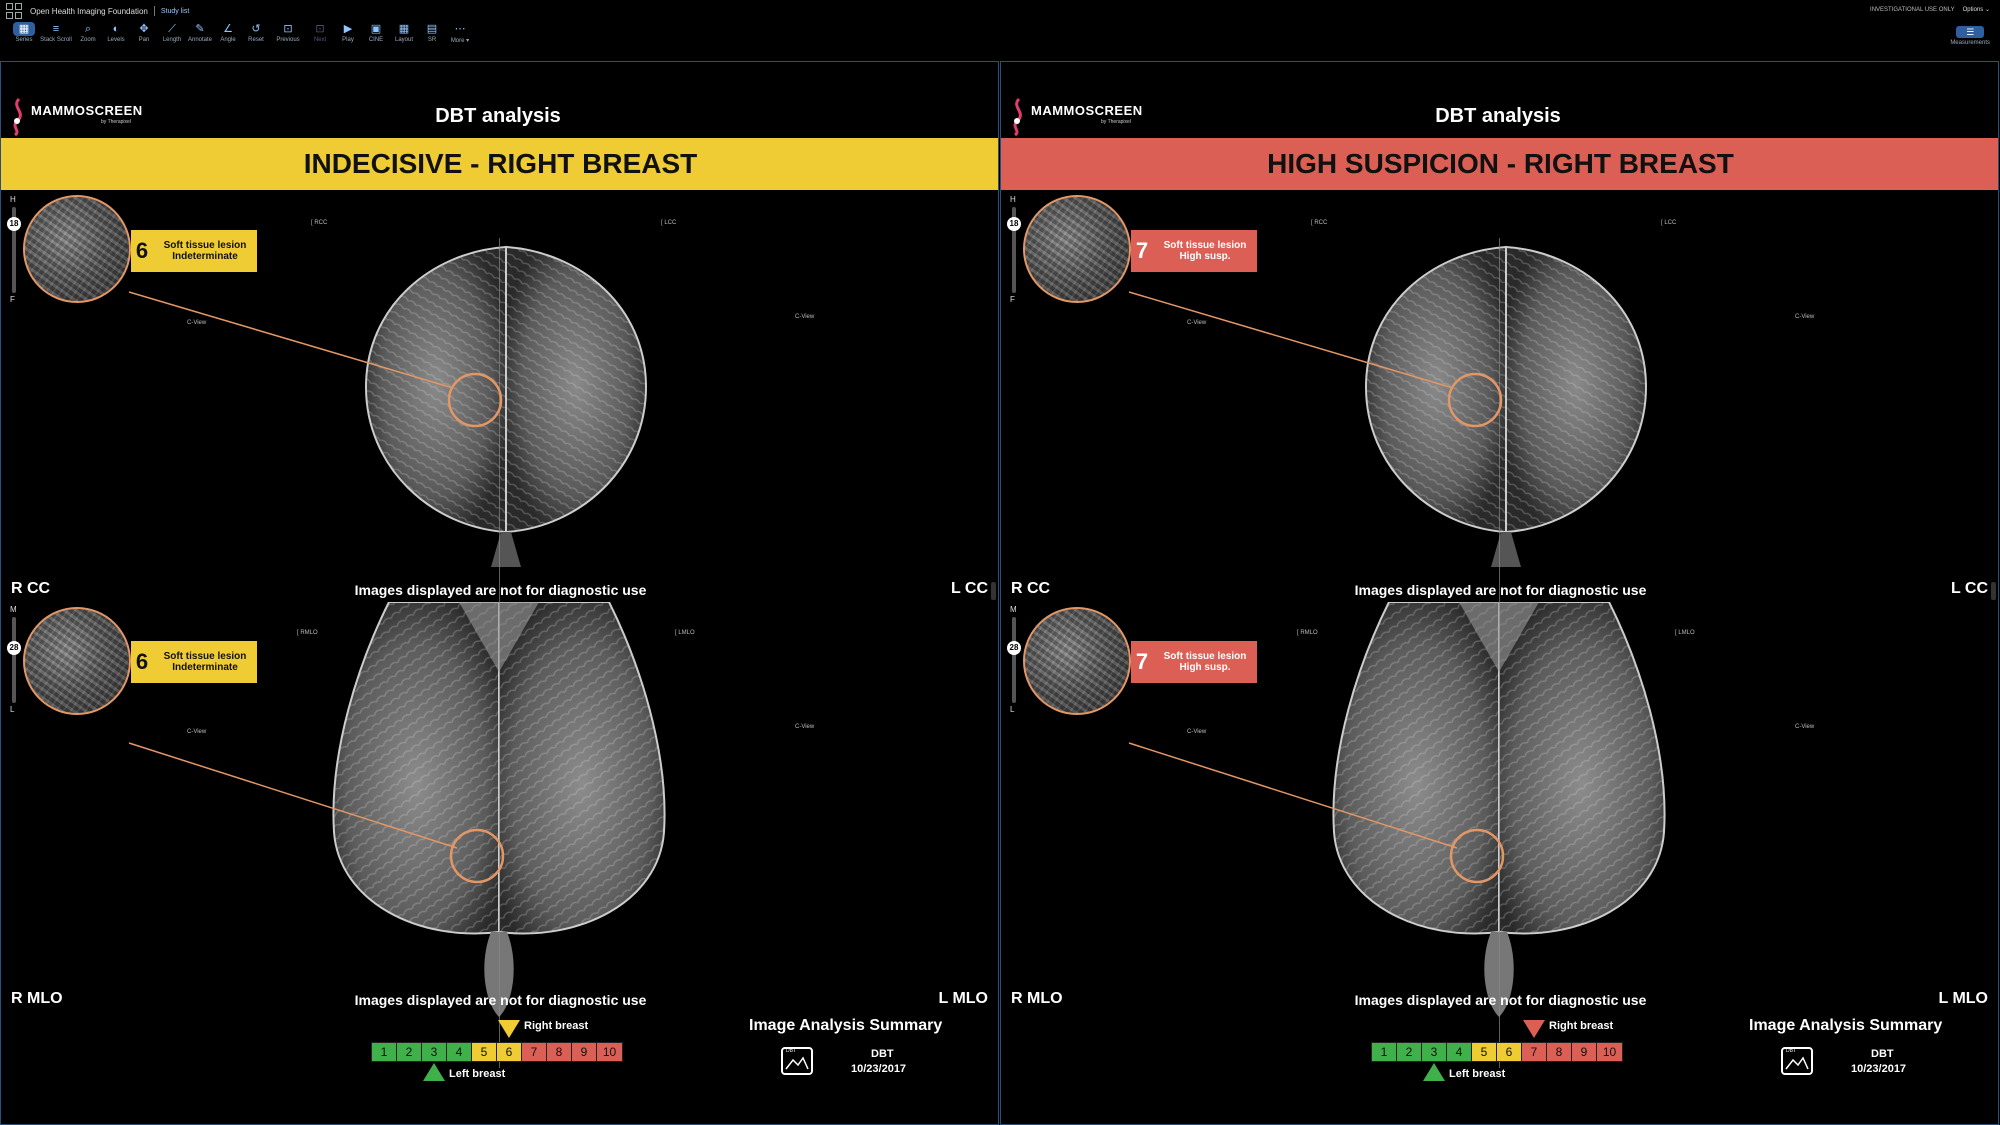 The height and width of the screenshot is (1125, 2000). What do you see at coordinates (12, 709) in the screenshot?
I see `slider-bottom-label: L` at bounding box center [12, 709].